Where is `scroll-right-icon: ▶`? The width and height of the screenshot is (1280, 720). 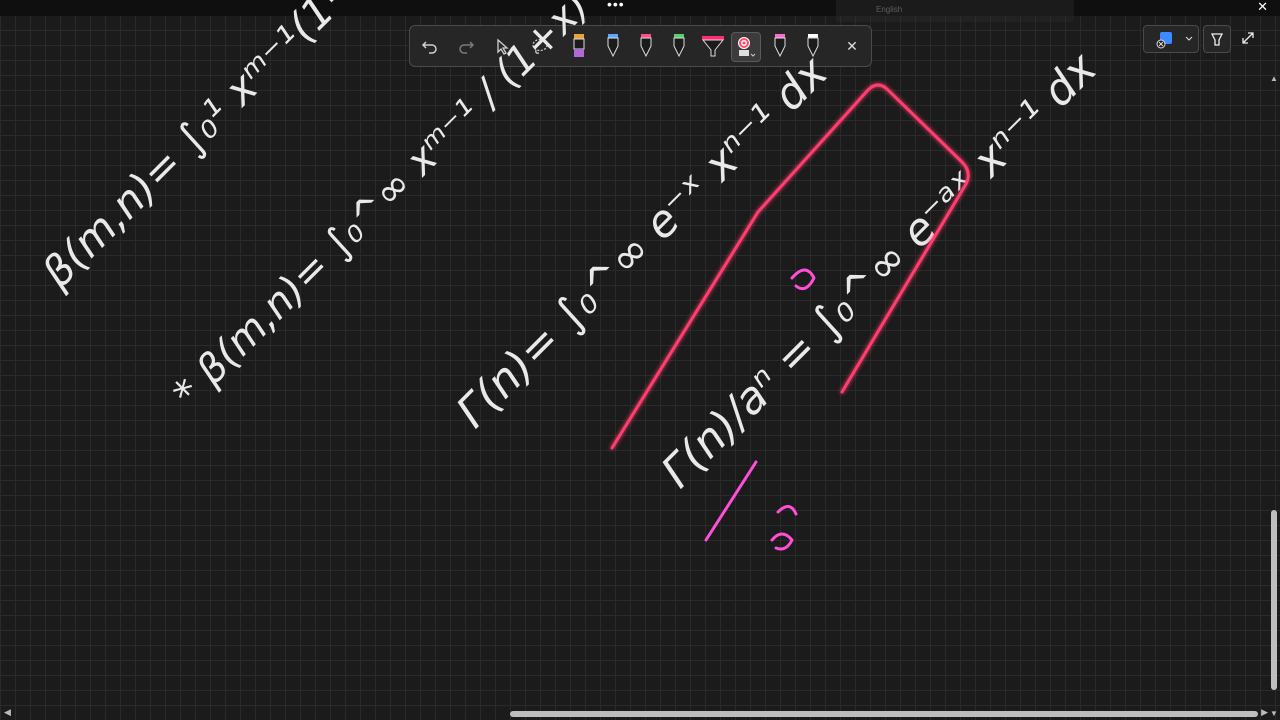 scroll-right-icon: ▶ is located at coordinates (1264, 712).